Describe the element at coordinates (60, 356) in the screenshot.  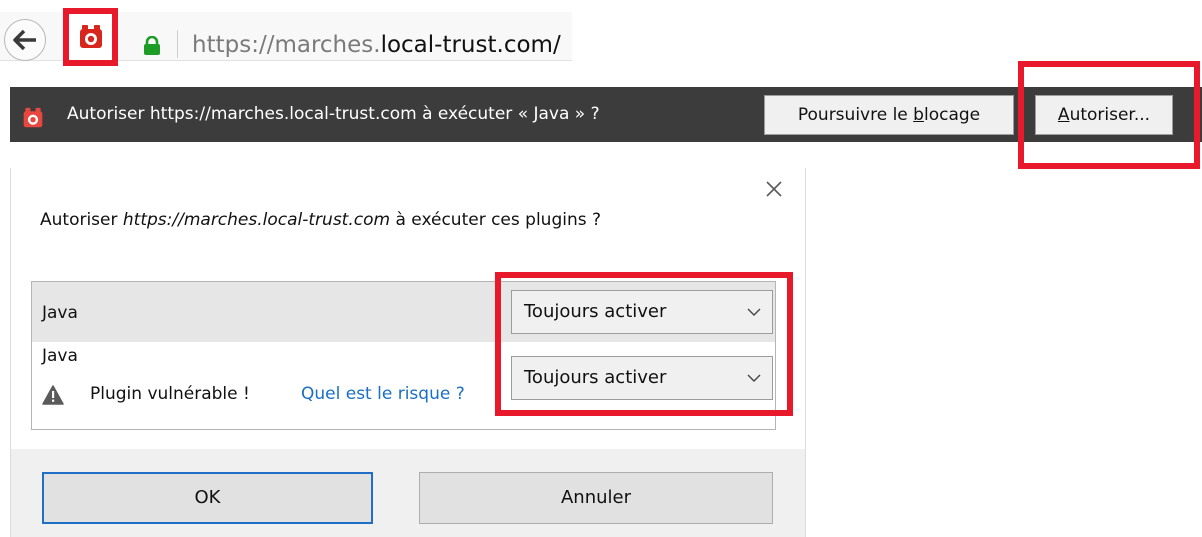
I see `plugin-name-2: Java` at that location.